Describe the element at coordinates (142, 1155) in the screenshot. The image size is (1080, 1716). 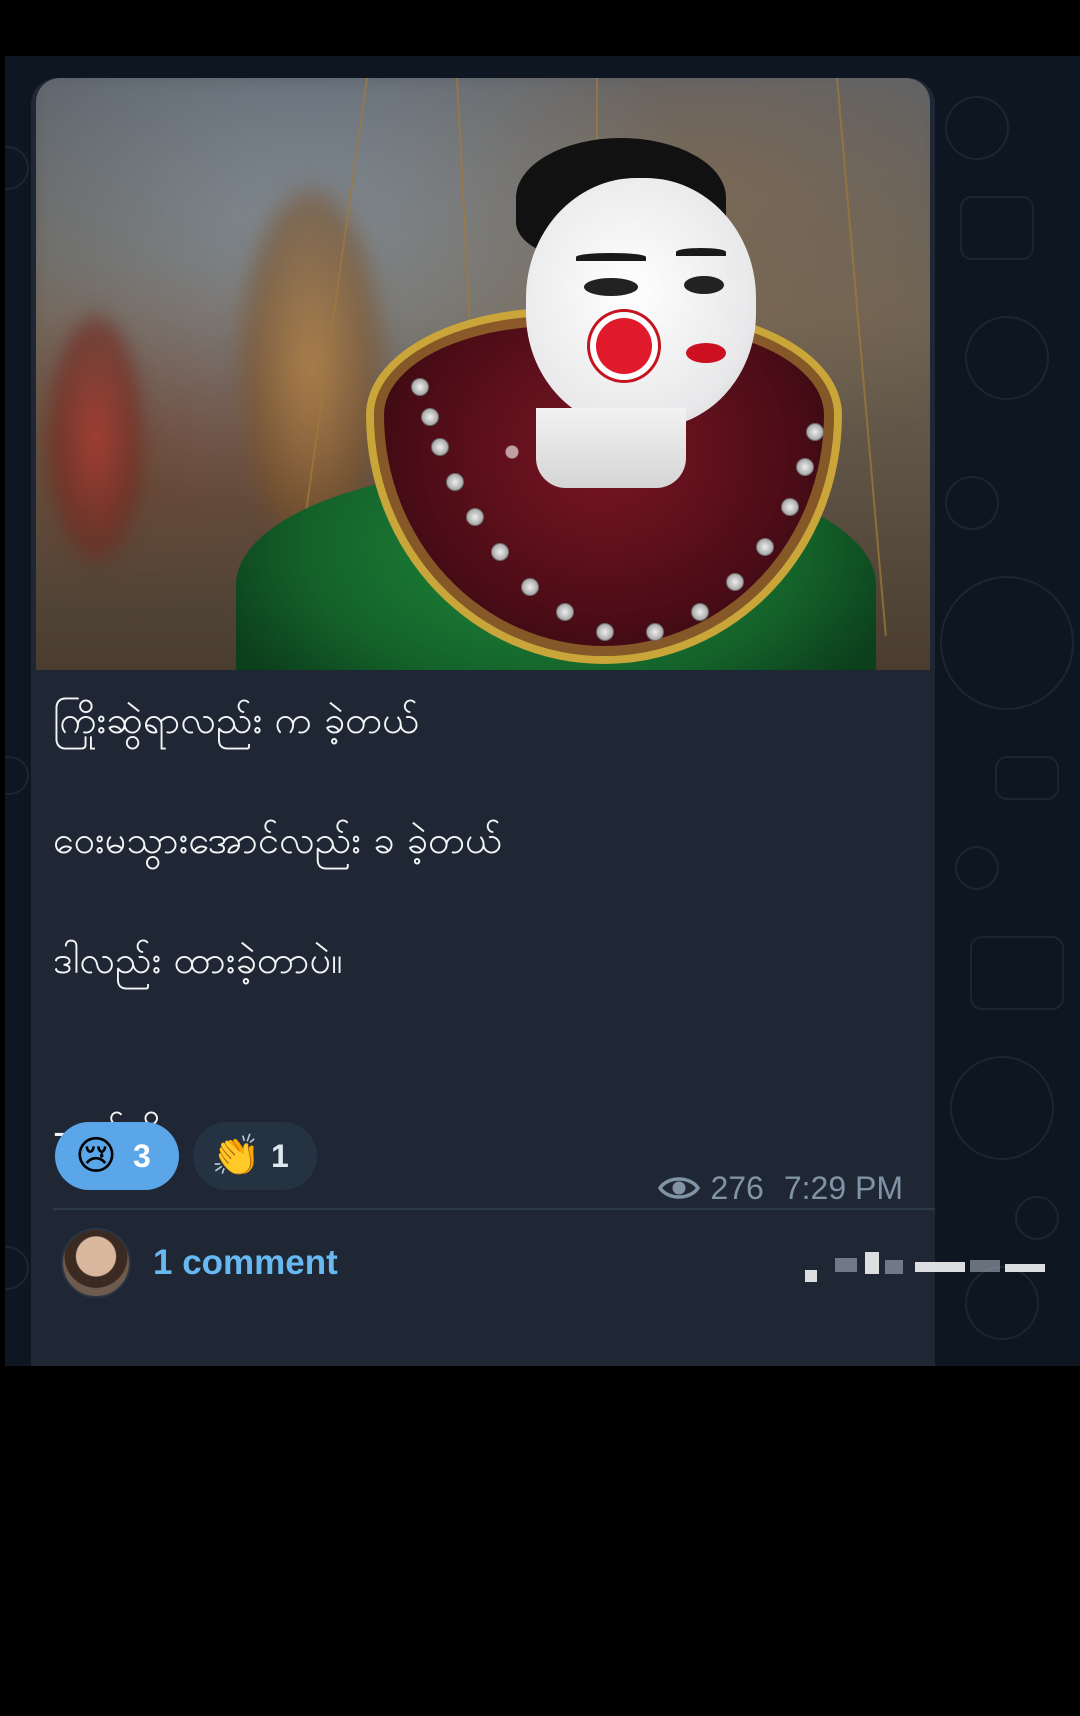
I see `reaction-count: 3` at that location.